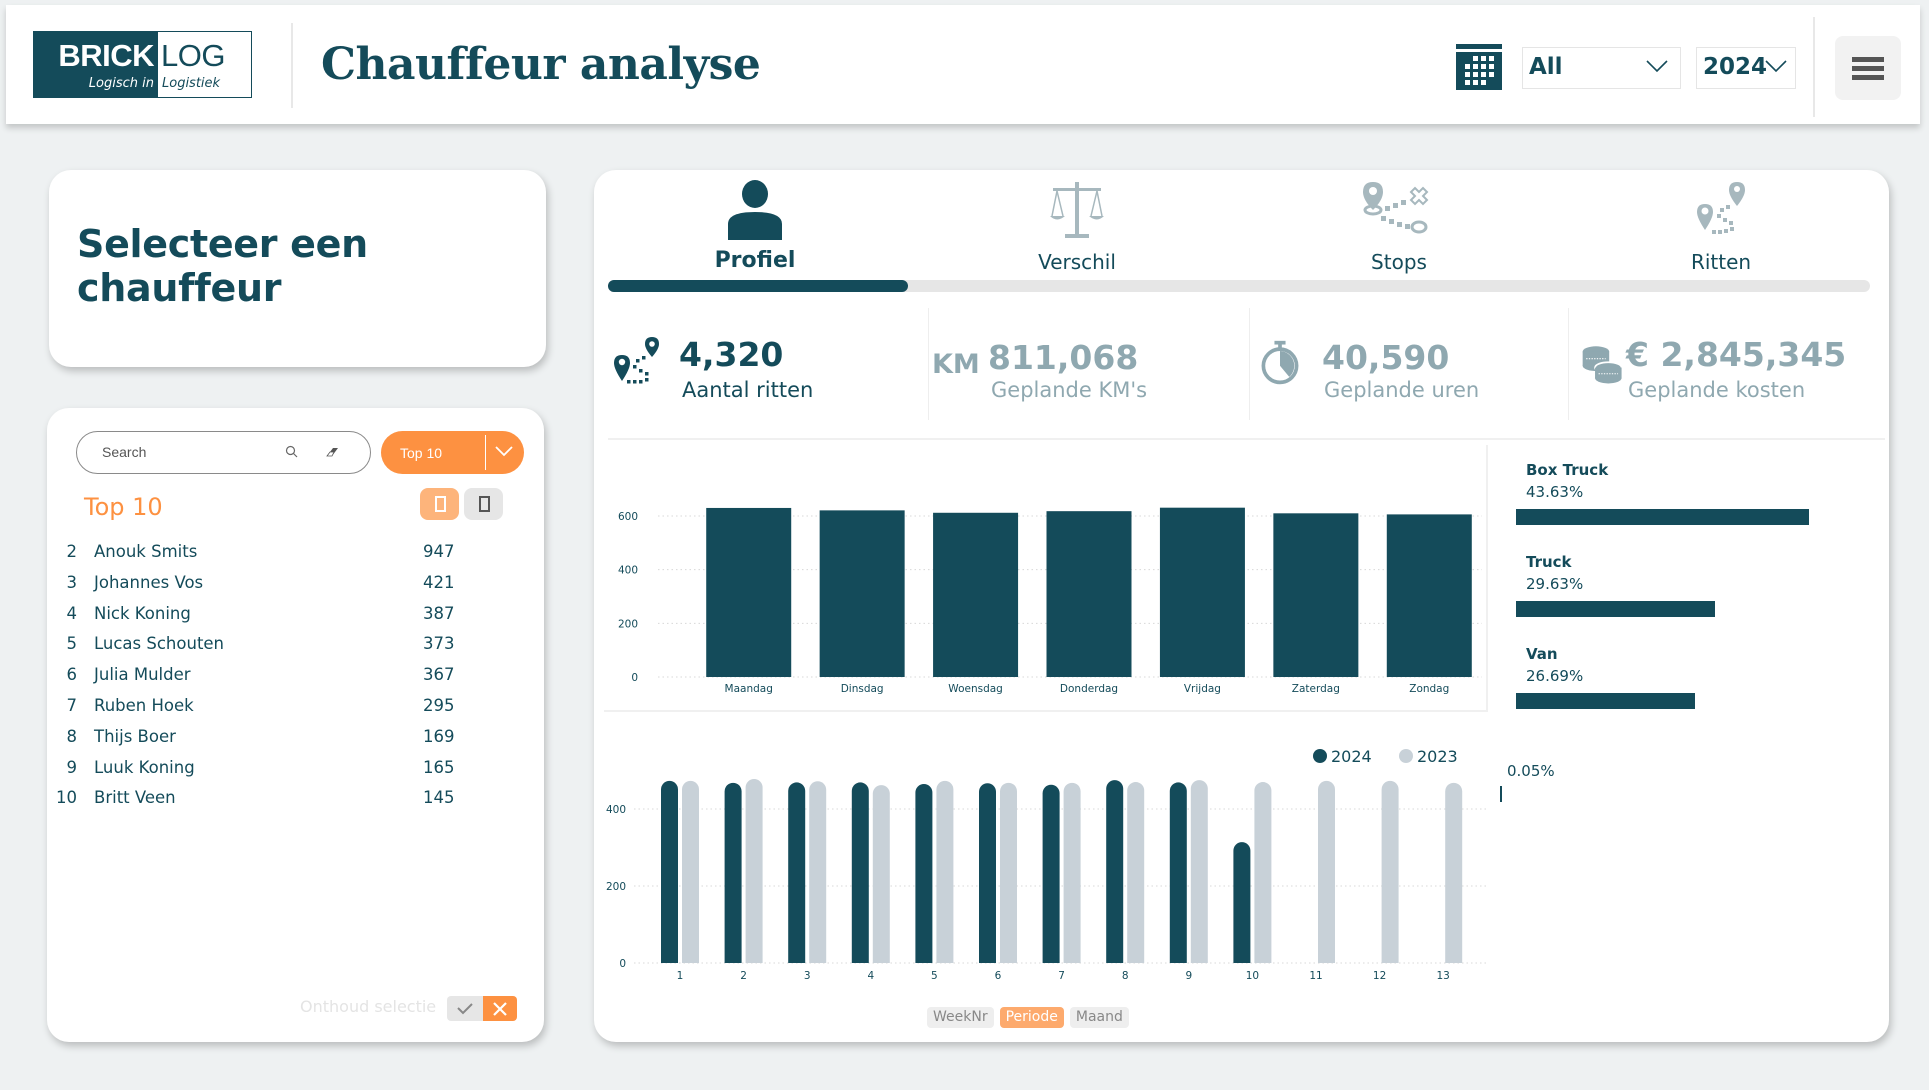 Image resolution: width=1929 pixels, height=1090 pixels. What do you see at coordinates (1724, 362) in the screenshot?
I see `kpi-geplande-kosten: € 2,845,345 Geplande kosten` at bounding box center [1724, 362].